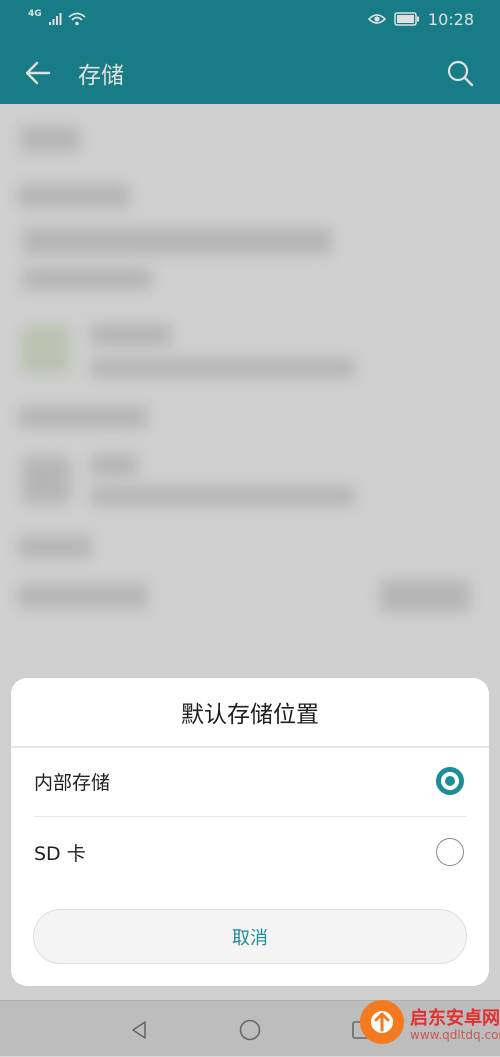  I want to click on cancel-button: 取消, so click(250, 936).